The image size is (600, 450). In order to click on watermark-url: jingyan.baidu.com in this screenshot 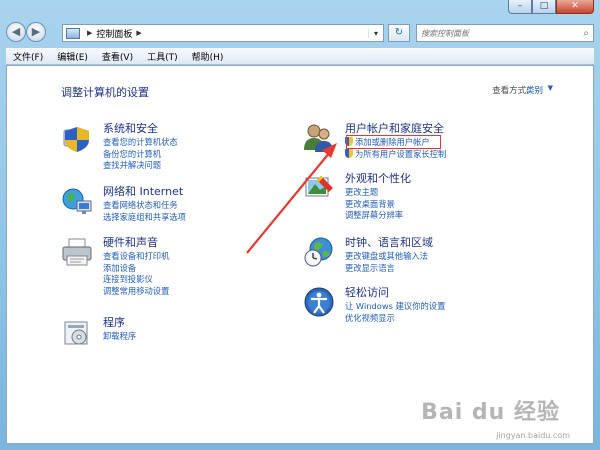, I will do `click(533, 435)`.